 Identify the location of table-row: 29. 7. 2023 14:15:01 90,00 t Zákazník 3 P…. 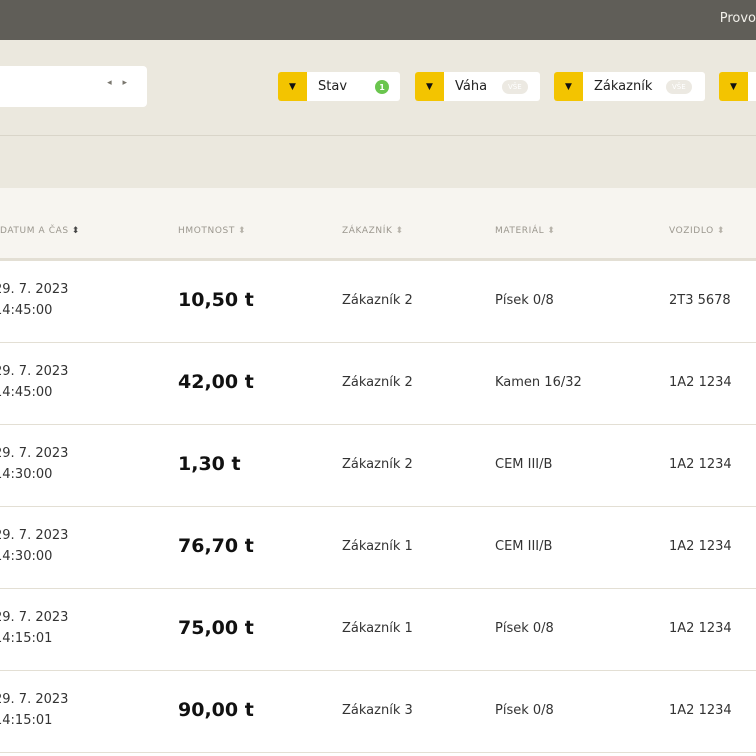
(378, 712).